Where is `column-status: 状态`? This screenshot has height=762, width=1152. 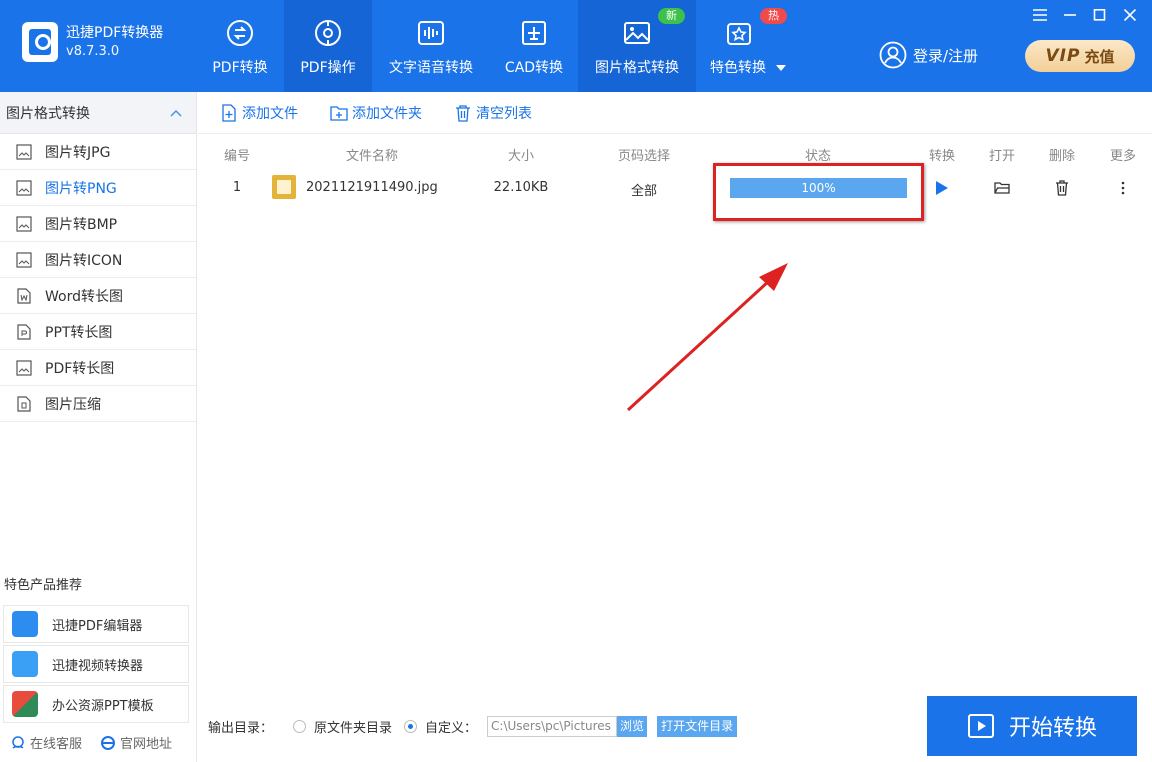 column-status: 状态 is located at coordinates (818, 154).